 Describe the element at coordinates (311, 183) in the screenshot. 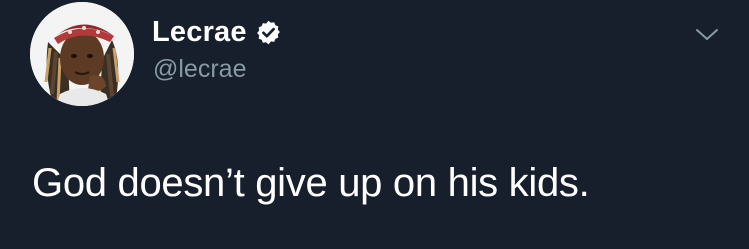

I see `tweet-text: God doesn’t give up on his kids.` at that location.